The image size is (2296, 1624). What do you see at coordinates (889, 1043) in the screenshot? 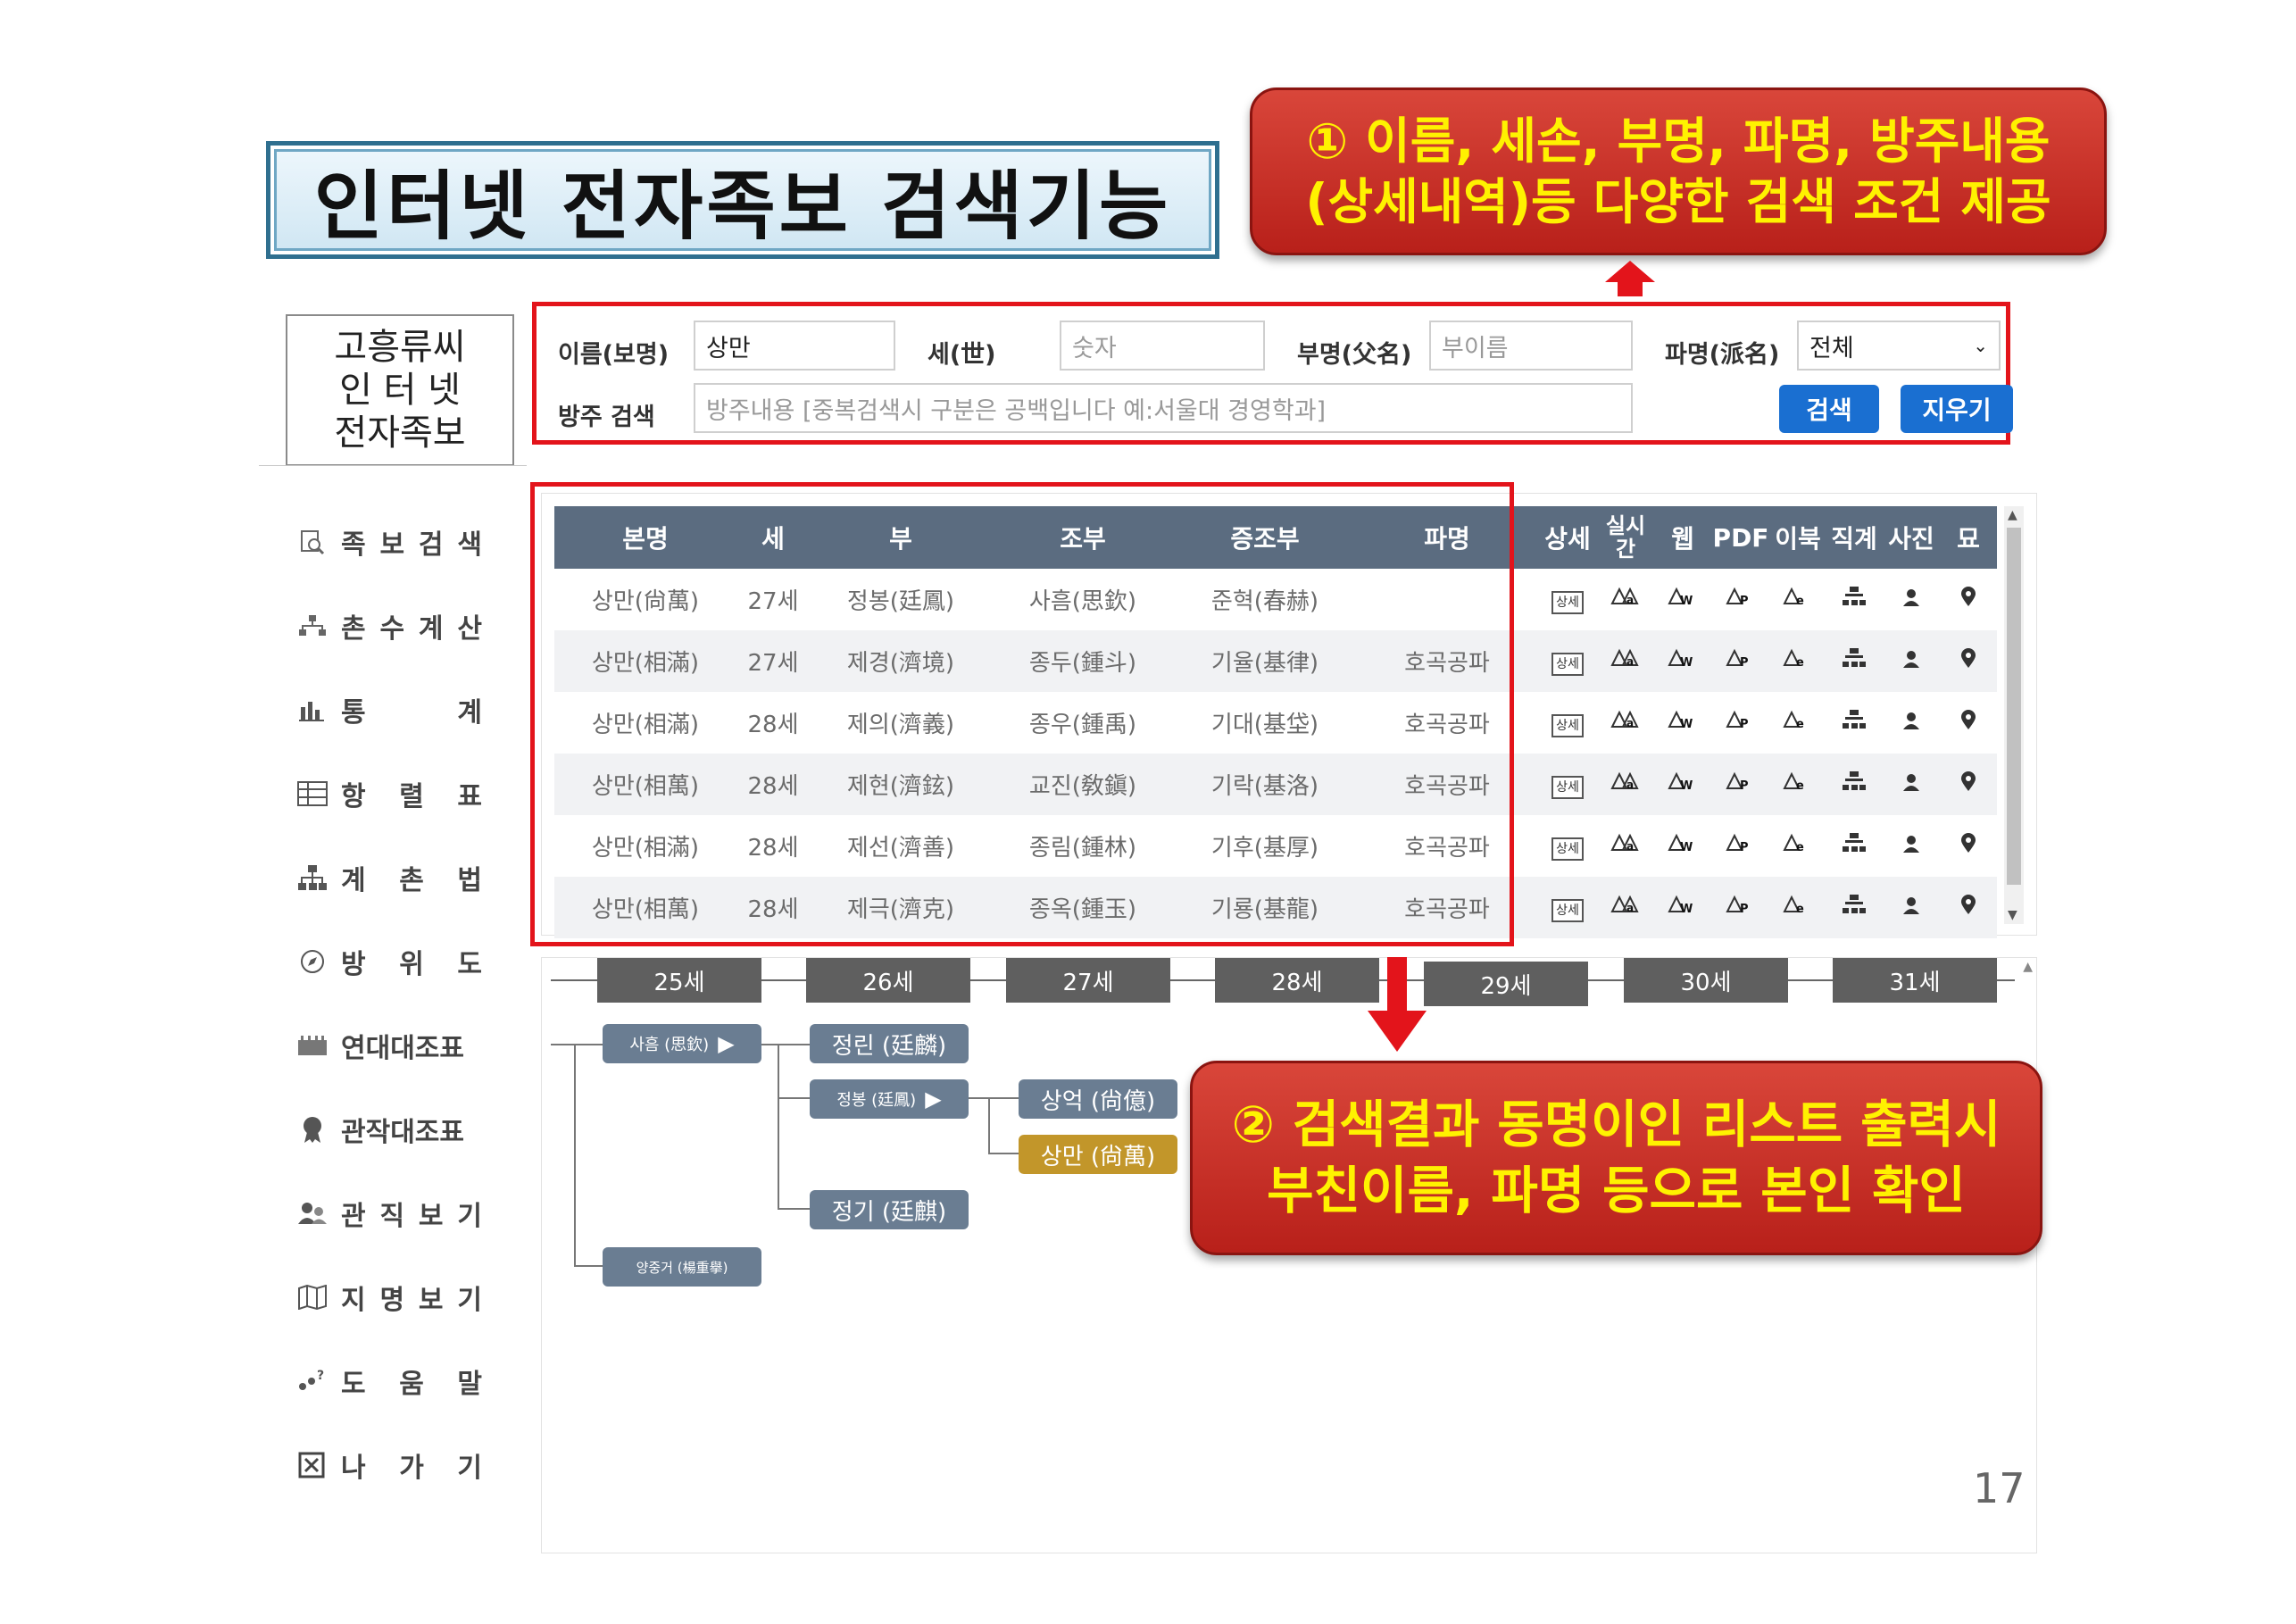
I see `tree-node-jeong-rin: 정린 (廷麟)` at bounding box center [889, 1043].